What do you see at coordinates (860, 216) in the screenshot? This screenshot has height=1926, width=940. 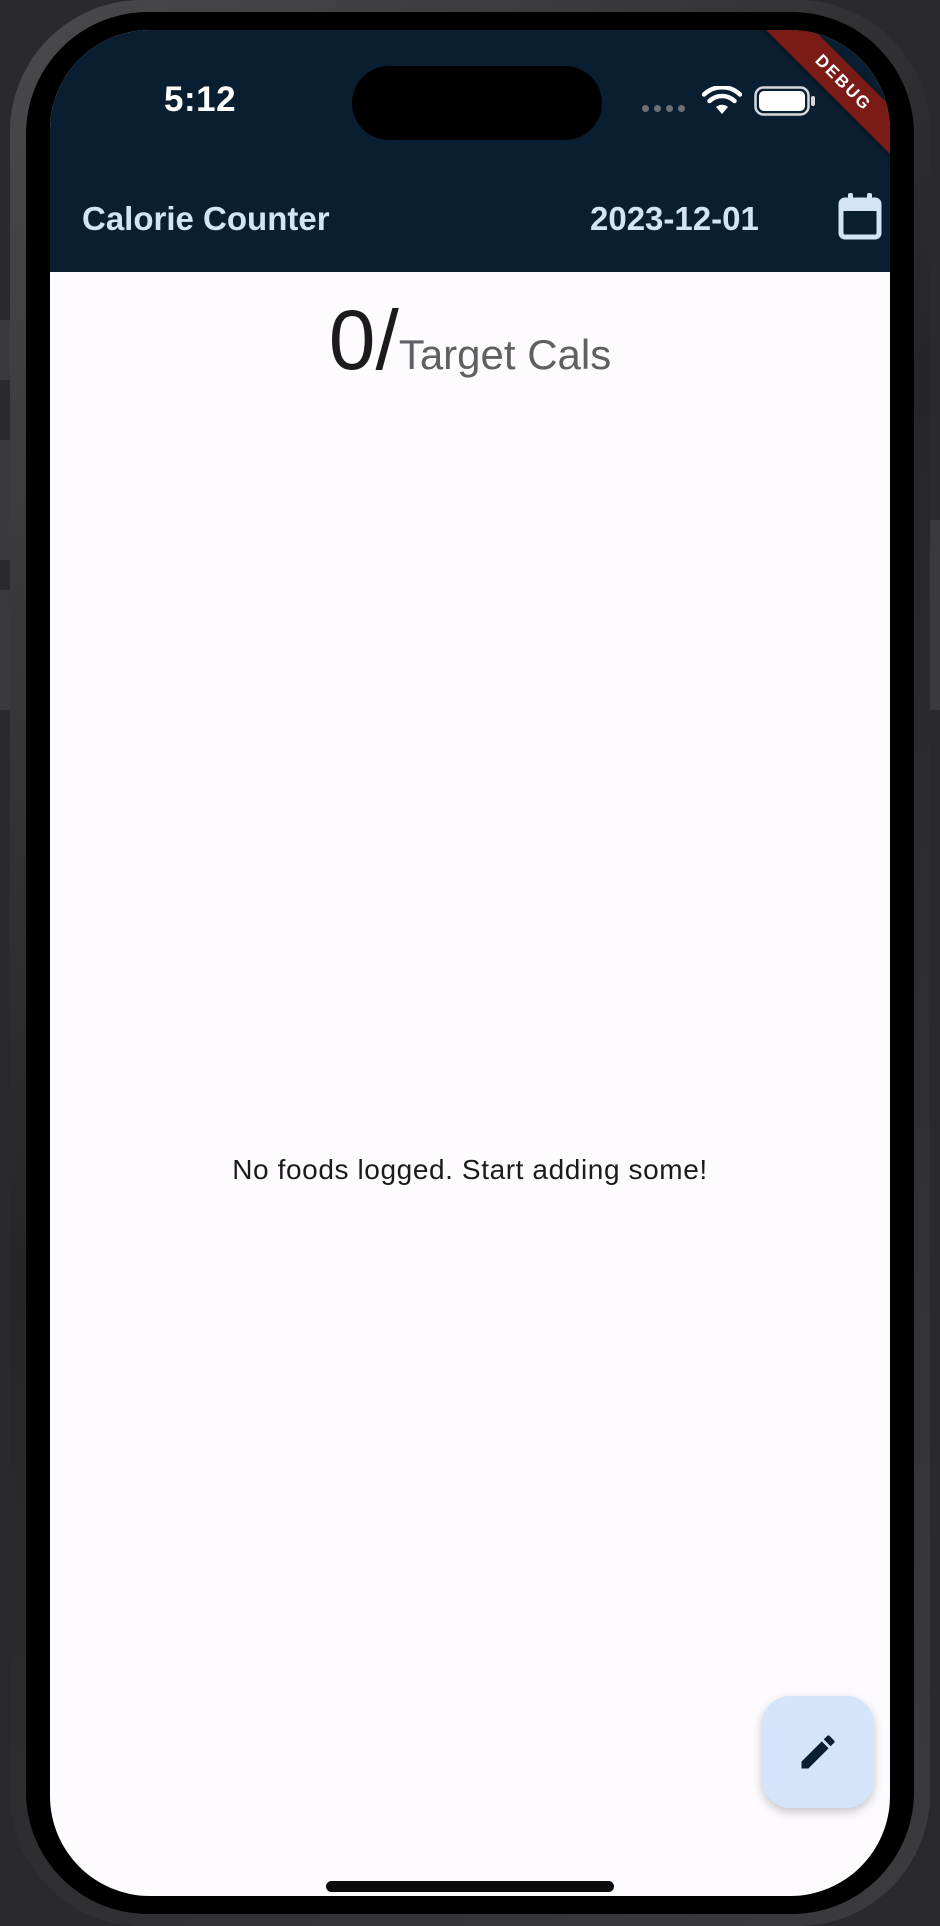 I see `calendar-icon` at bounding box center [860, 216].